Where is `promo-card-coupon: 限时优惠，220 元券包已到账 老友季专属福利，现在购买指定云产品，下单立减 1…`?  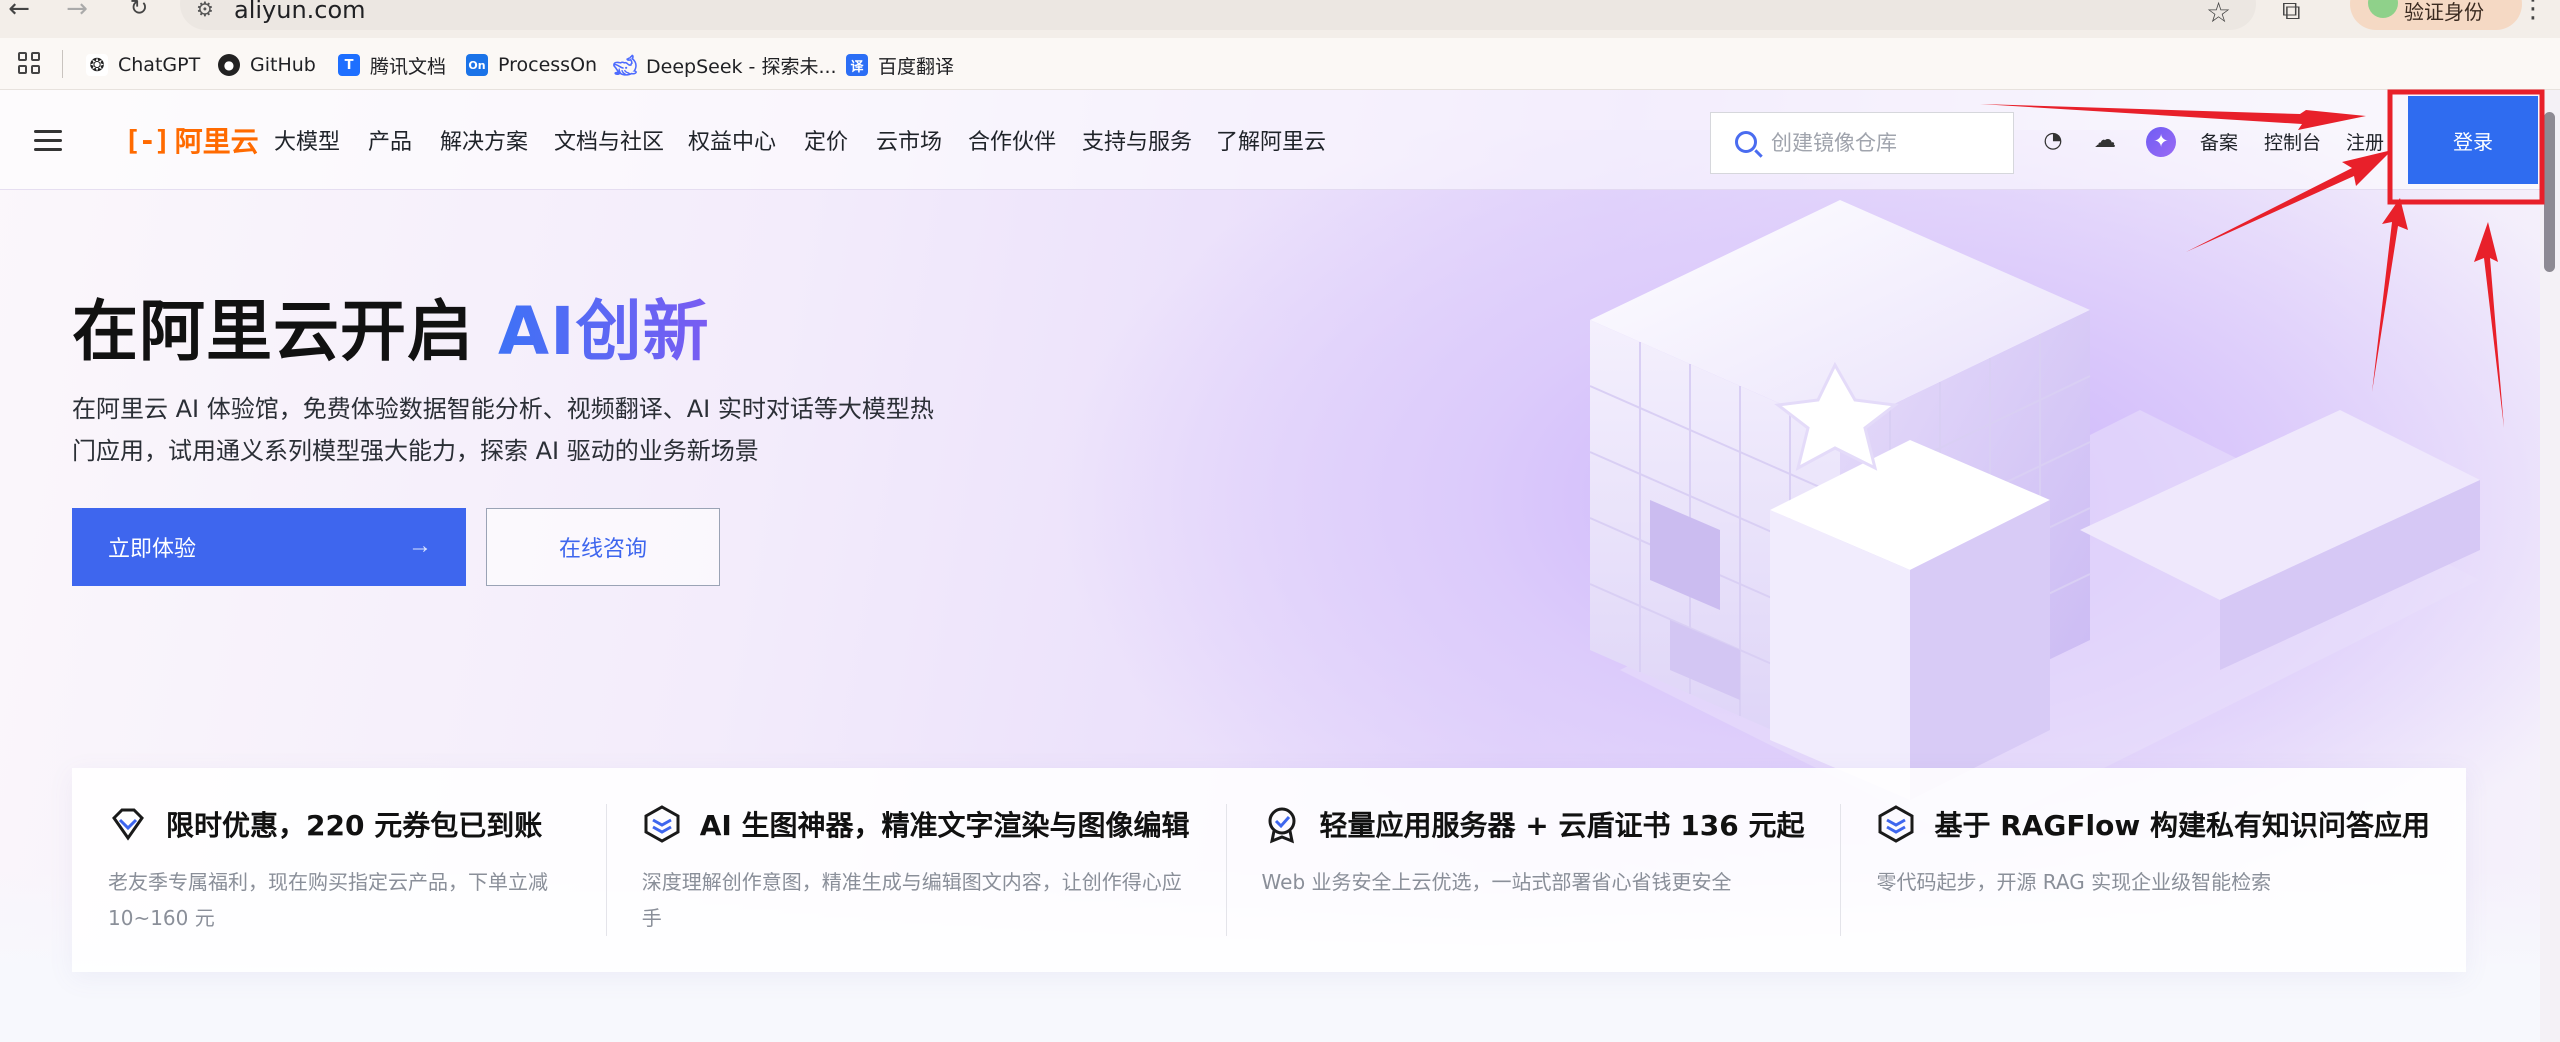
promo-card-coupon: 限时优惠，220 元券包已到账 老友季专属福利，现在购买指定云产品，下单立减 1… is located at coordinates (339, 870).